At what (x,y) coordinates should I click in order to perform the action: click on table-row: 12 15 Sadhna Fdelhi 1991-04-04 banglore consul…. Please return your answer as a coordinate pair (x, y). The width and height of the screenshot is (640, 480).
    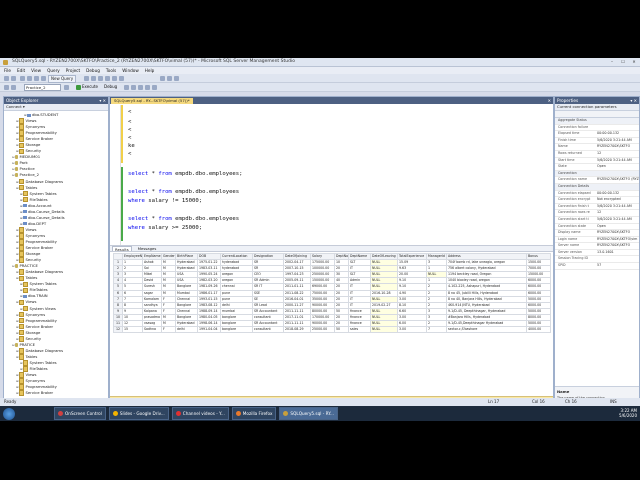
    Looking at the image, I should click on (332, 330).